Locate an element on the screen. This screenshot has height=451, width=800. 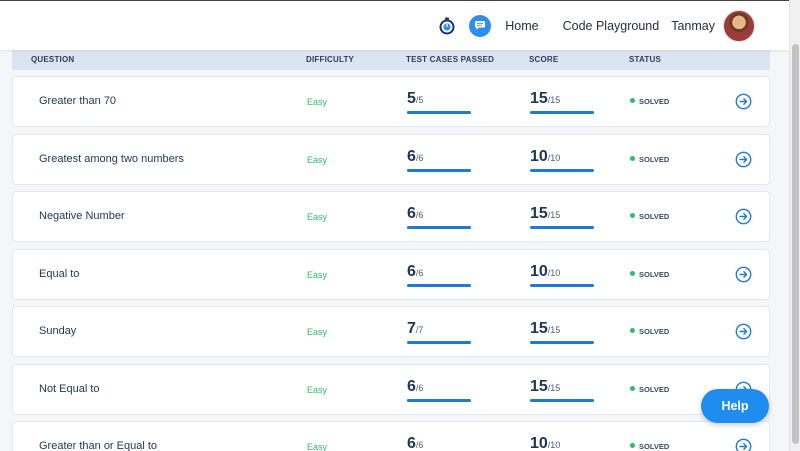
question-name: Sunday is located at coordinates (57, 331).